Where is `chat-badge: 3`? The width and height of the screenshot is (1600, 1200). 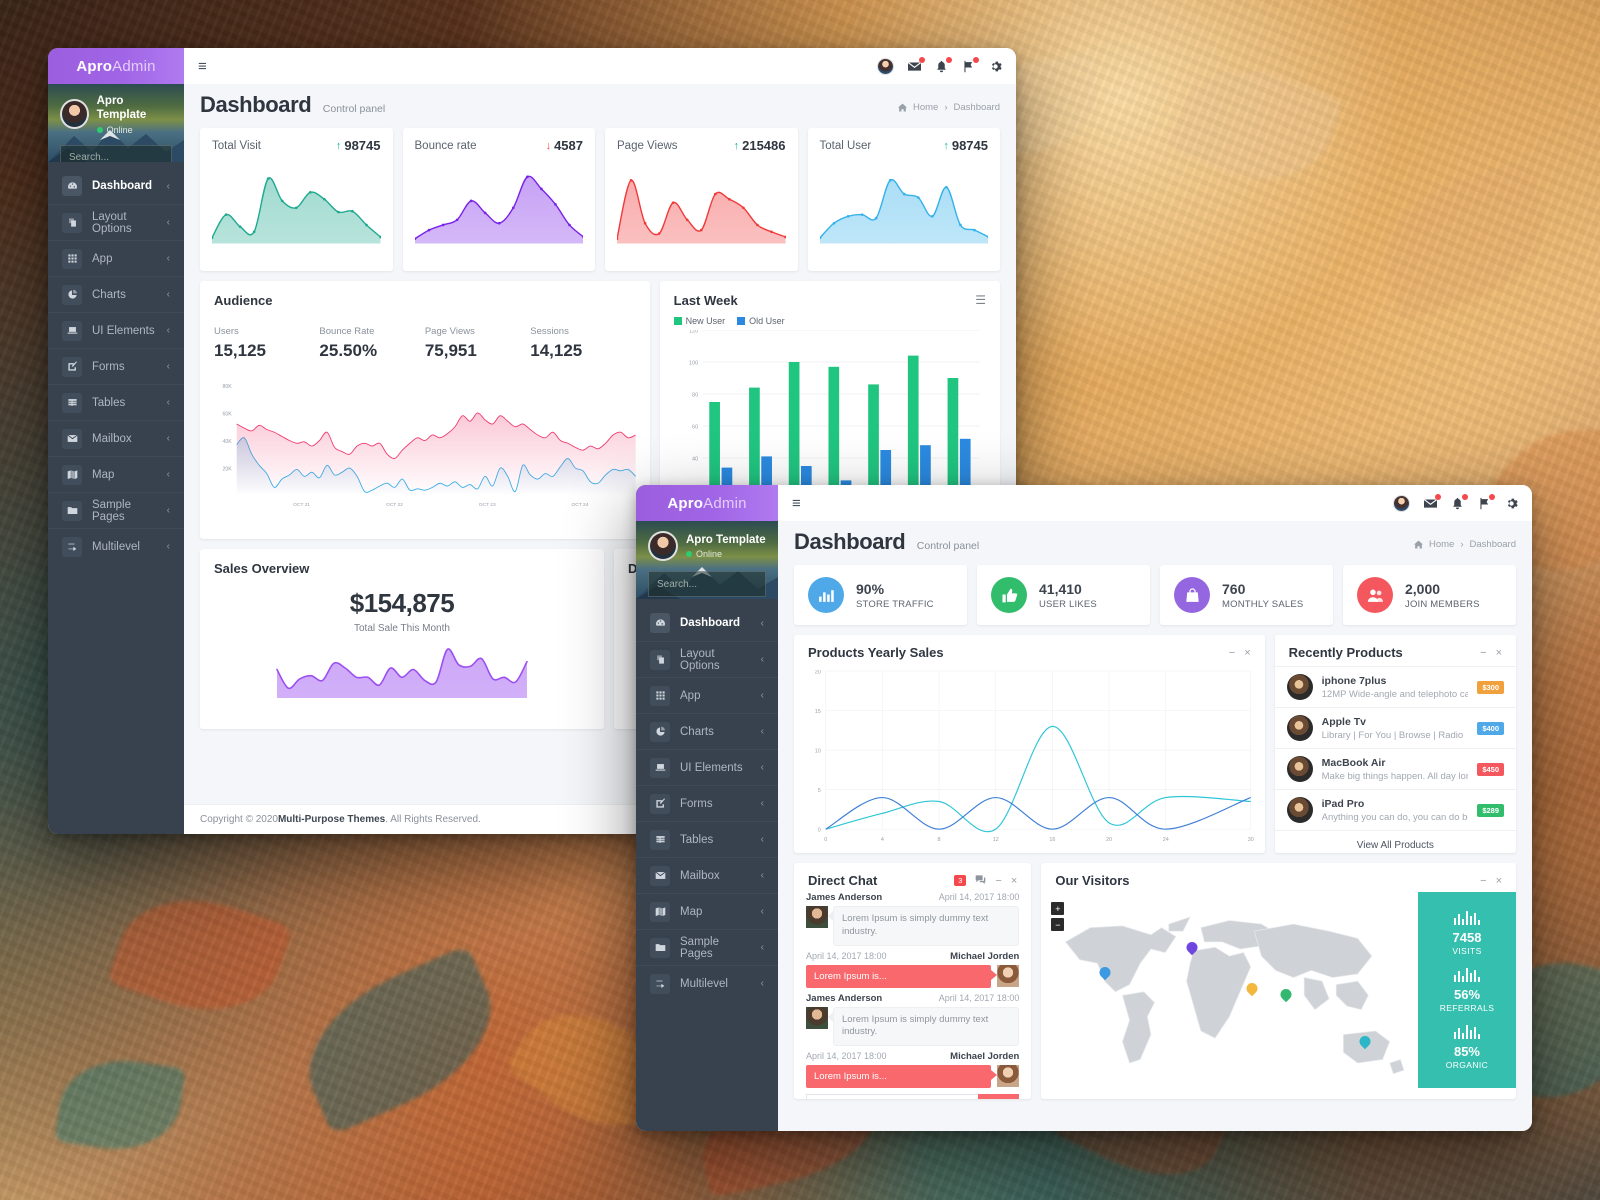
chat-badge: 3 is located at coordinates (960, 880).